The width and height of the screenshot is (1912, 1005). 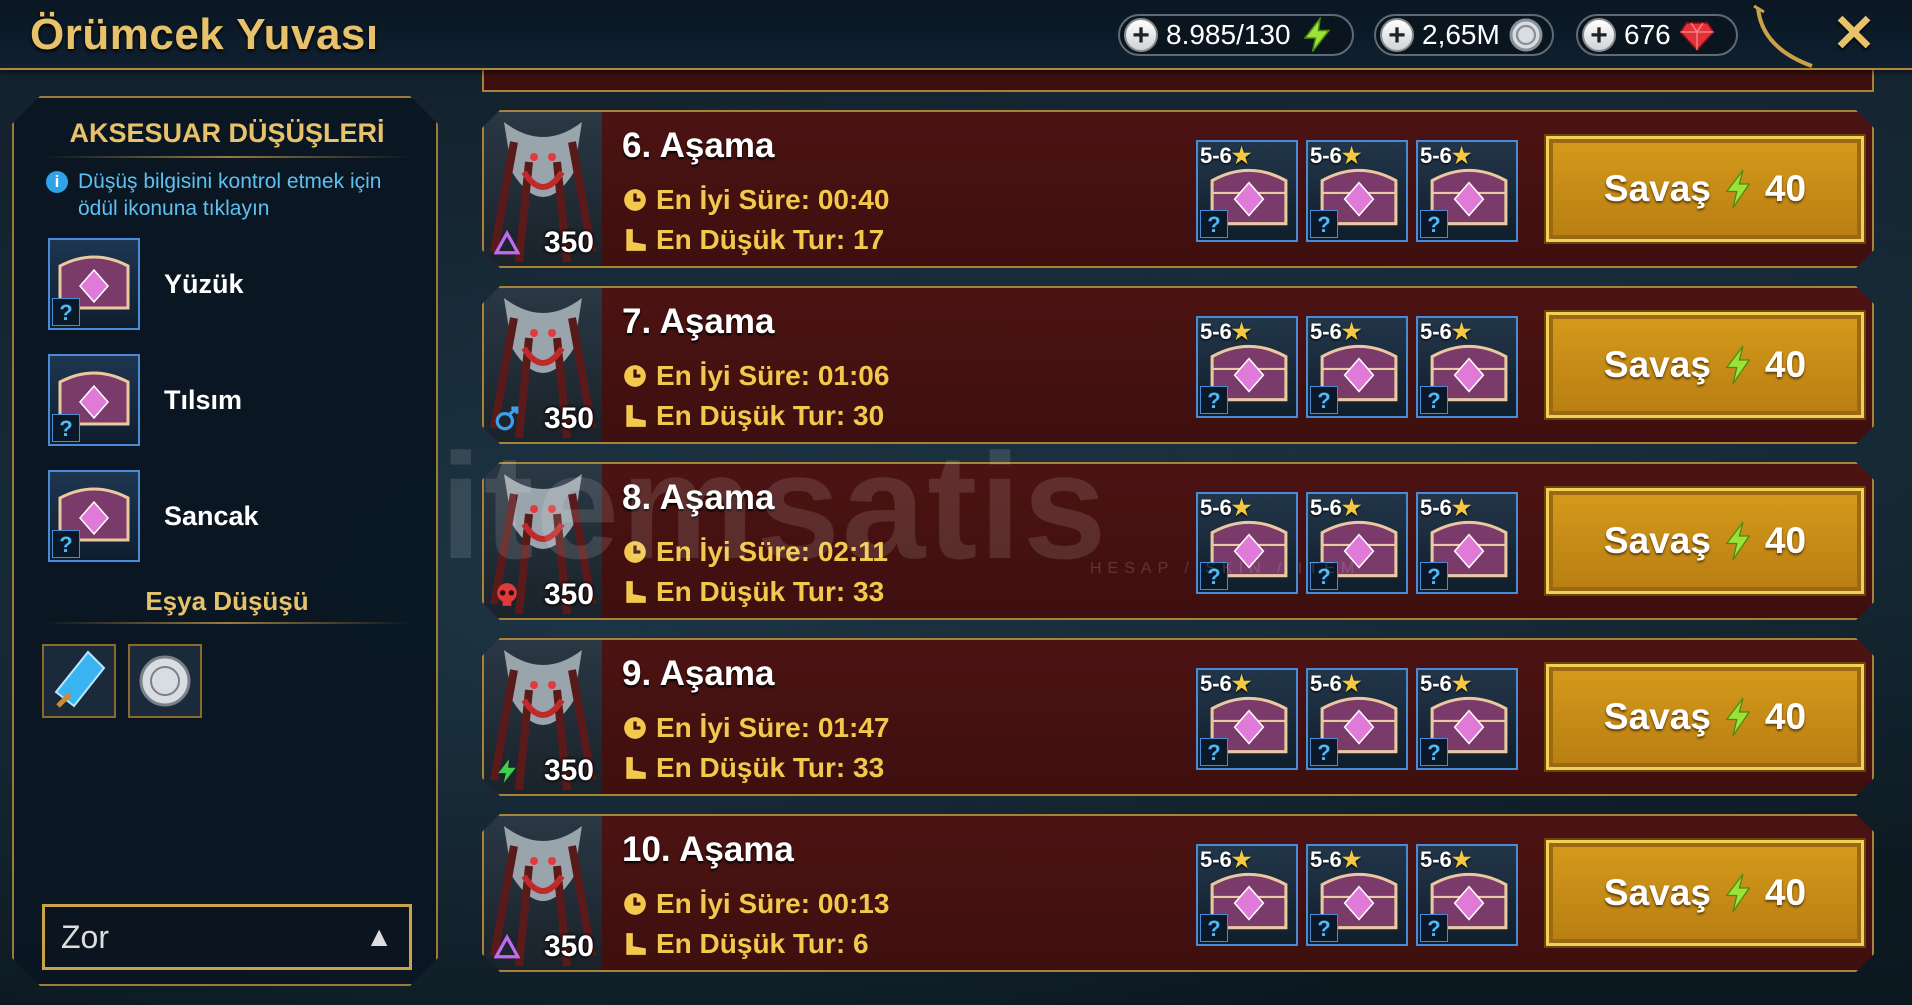 I want to click on accessory-banner: ? Sancak, so click(x=228, y=516).